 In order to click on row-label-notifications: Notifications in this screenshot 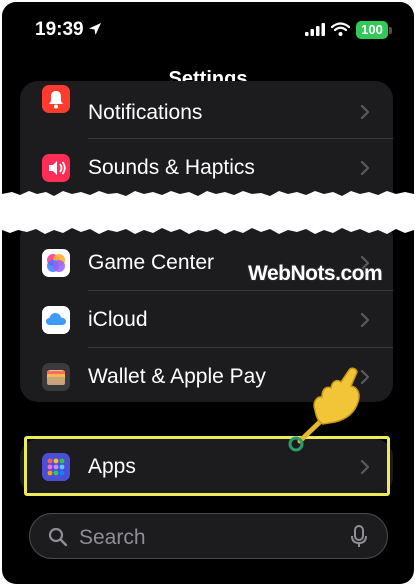, I will do `click(145, 112)`.